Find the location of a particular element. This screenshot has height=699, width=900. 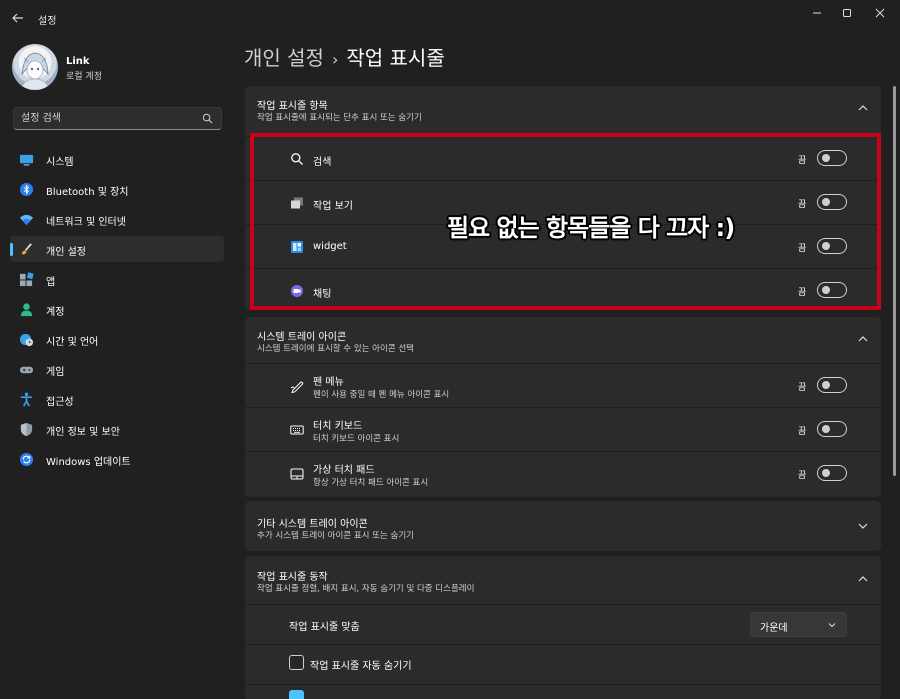

breadcrumb: 개인 설정 › 작업 표시줄 is located at coordinates (344, 56).